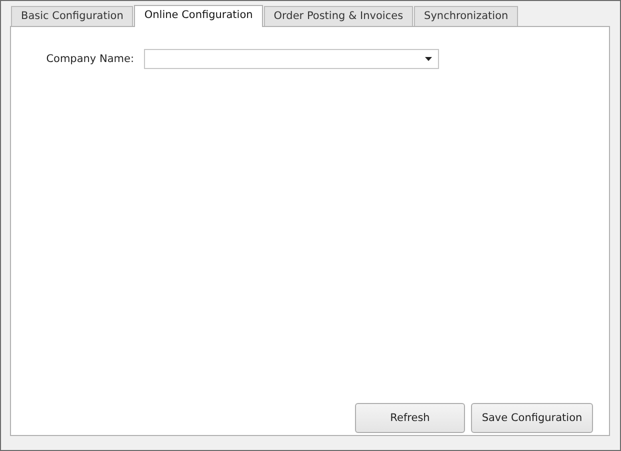  Describe the element at coordinates (428, 59) in the screenshot. I see `caret-icon` at that location.